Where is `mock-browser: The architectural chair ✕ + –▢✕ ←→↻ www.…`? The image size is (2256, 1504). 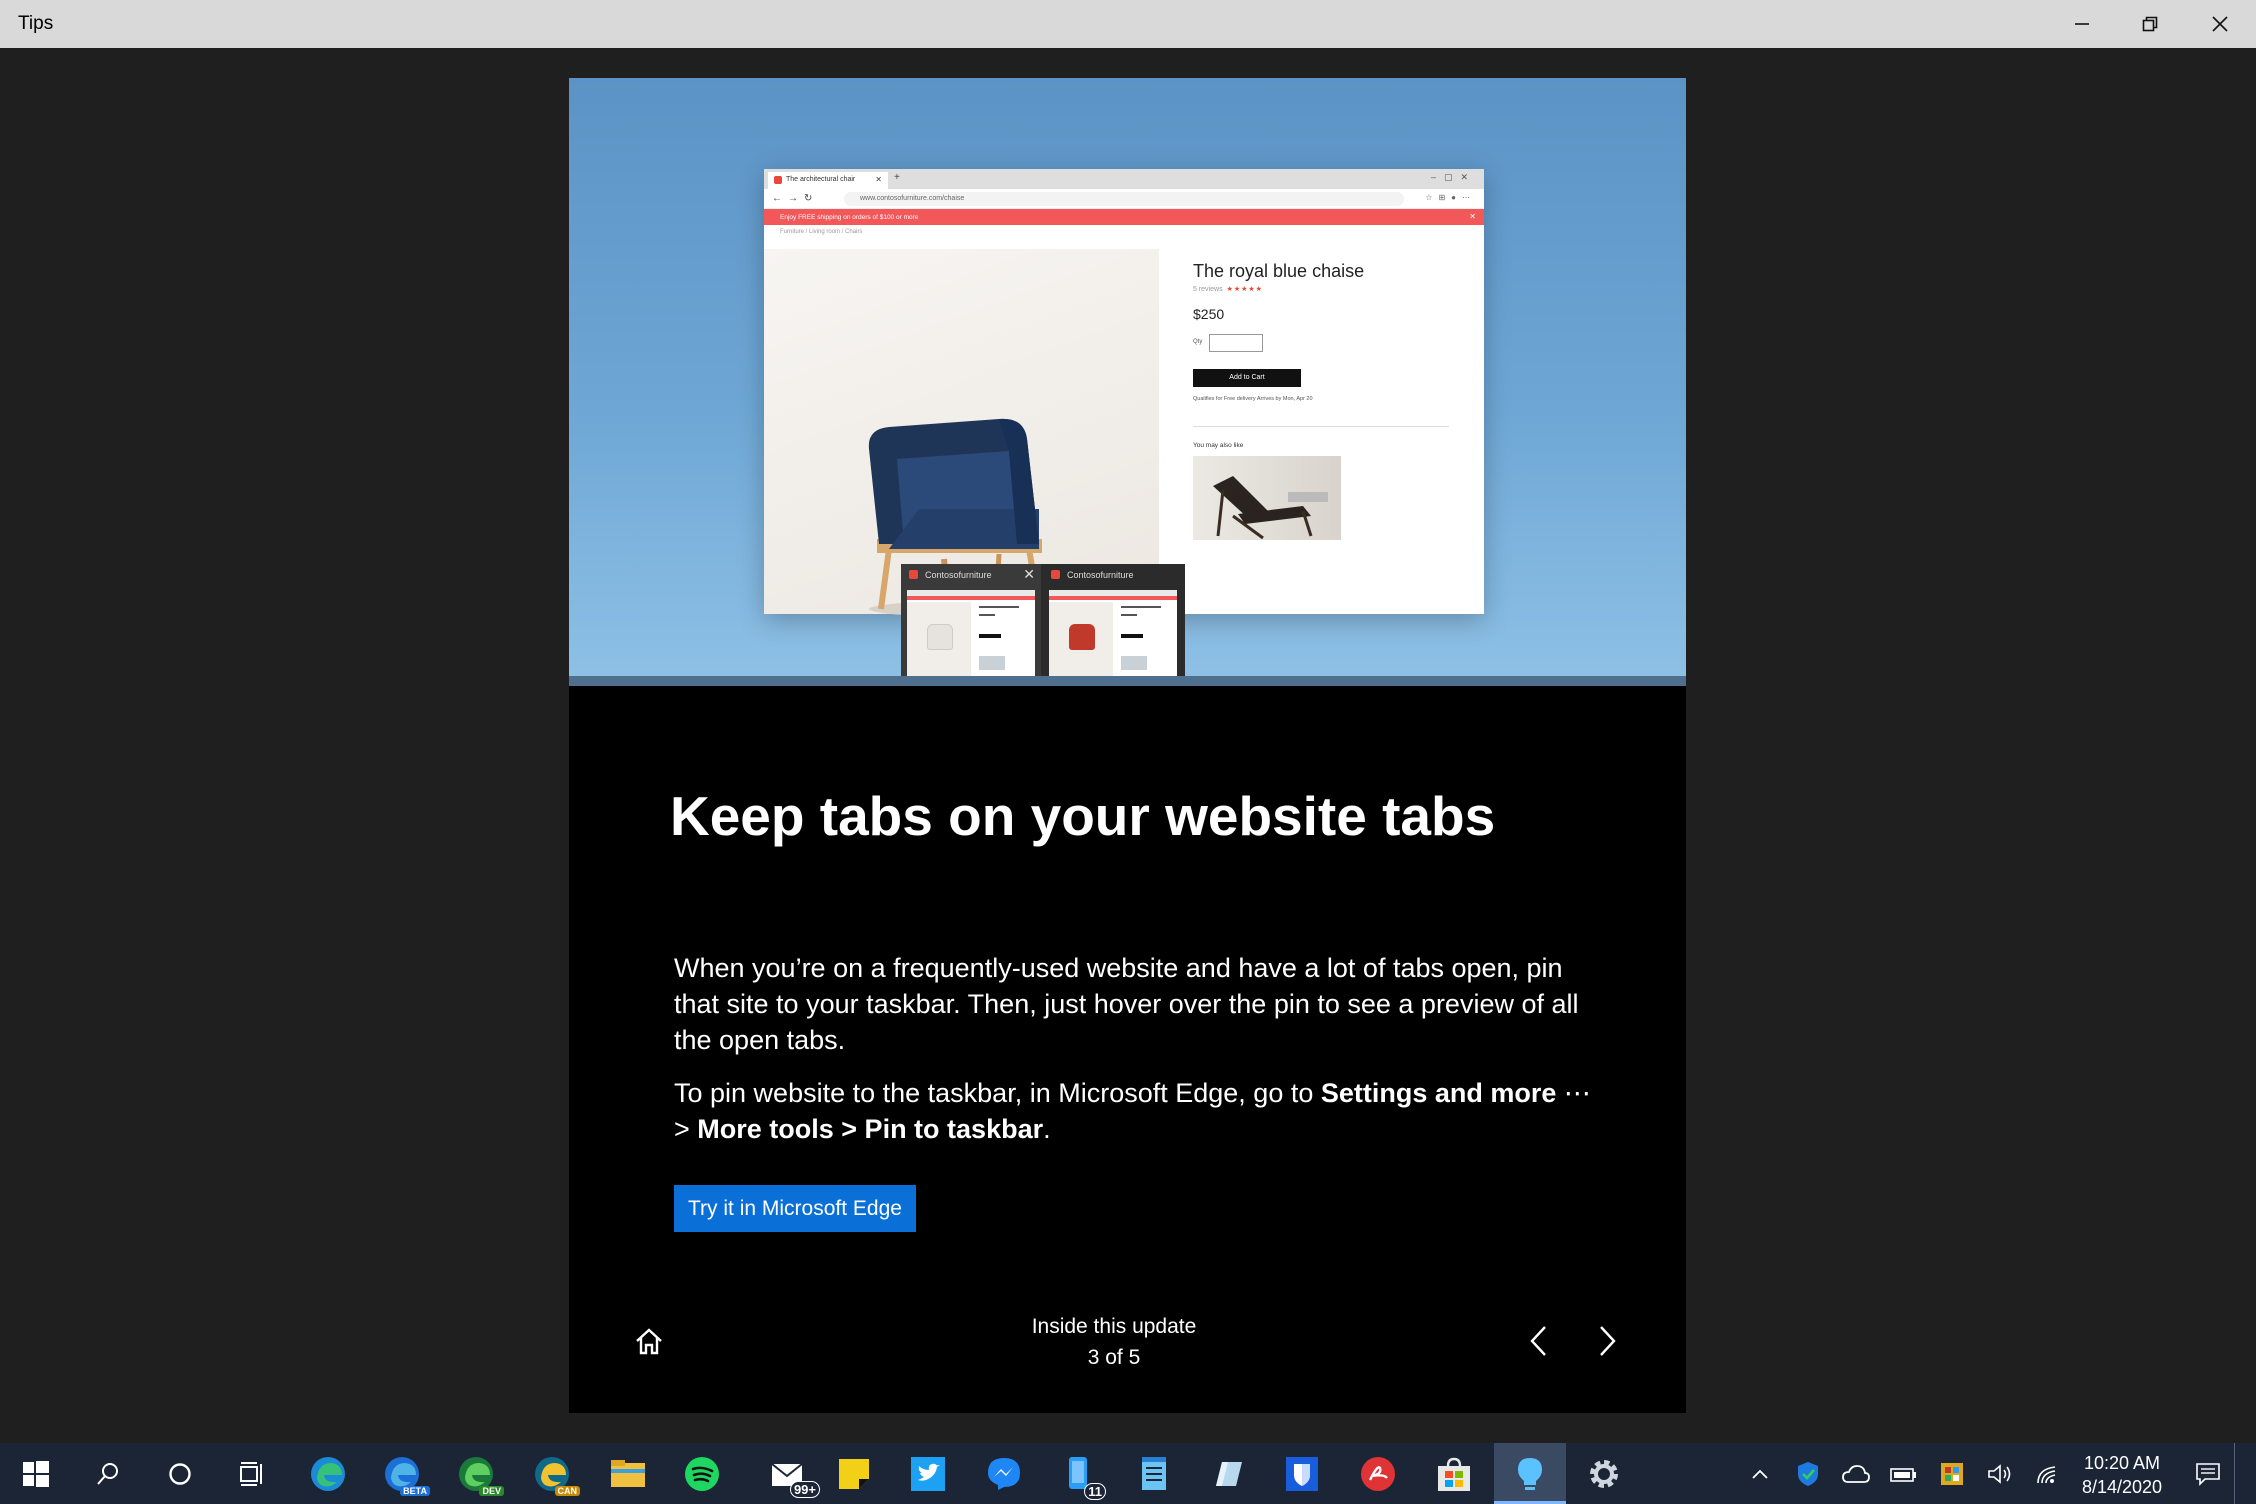
mock-browser: The architectural chair ✕ + –▢✕ ←→↻ www.… is located at coordinates (1124, 393).